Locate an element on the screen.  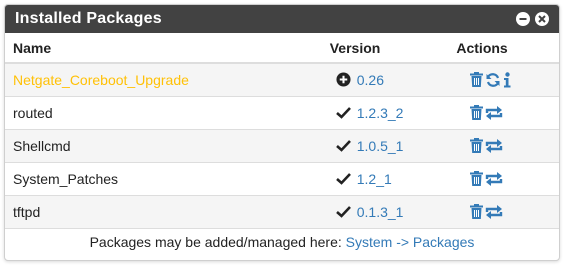
table-row: System_Patches 1.2_1 is located at coordinates (282, 178).